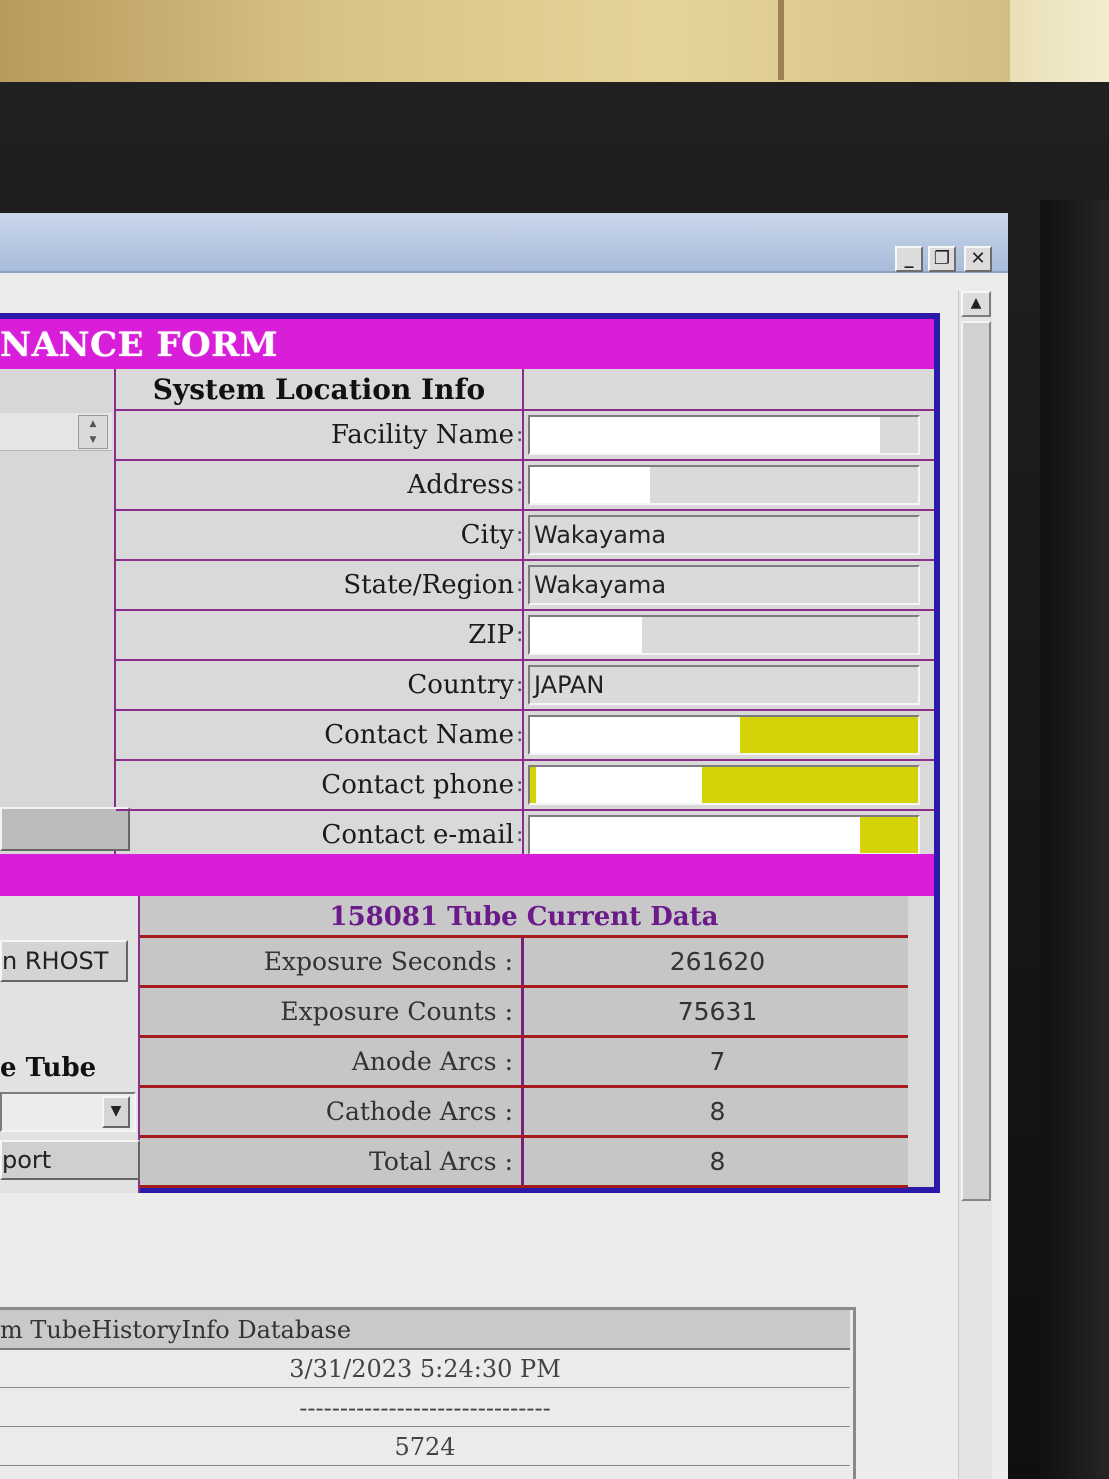  Describe the element at coordinates (70, 1160) in the screenshot. I see `report-button: port` at that location.